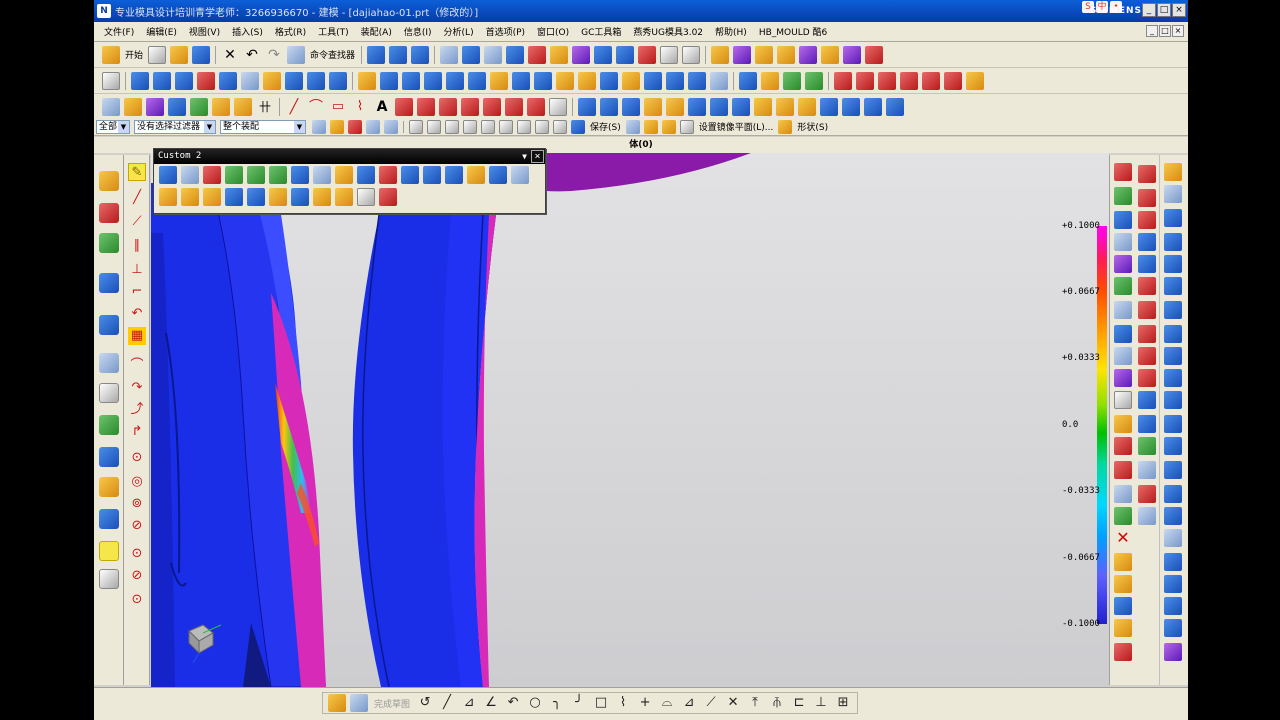 The image size is (1280, 720). What do you see at coordinates (1178, 31) in the screenshot?
I see `mdi-close-button: ×` at bounding box center [1178, 31].